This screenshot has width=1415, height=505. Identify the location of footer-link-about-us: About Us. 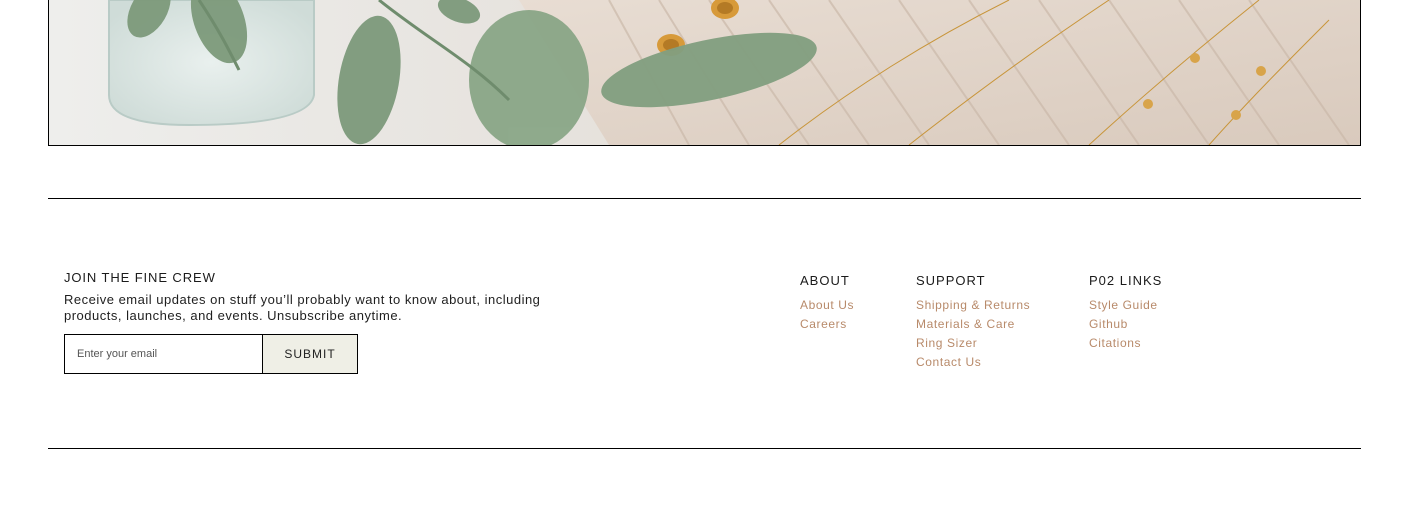
(827, 305).